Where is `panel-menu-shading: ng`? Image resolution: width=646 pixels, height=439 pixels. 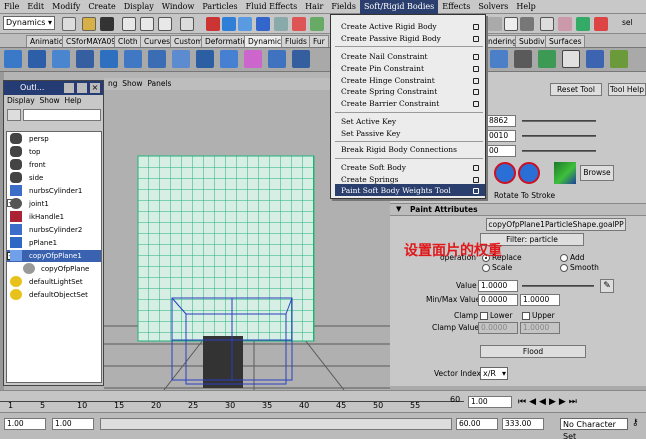
panel-menu-shading: ng is located at coordinates (113, 83).